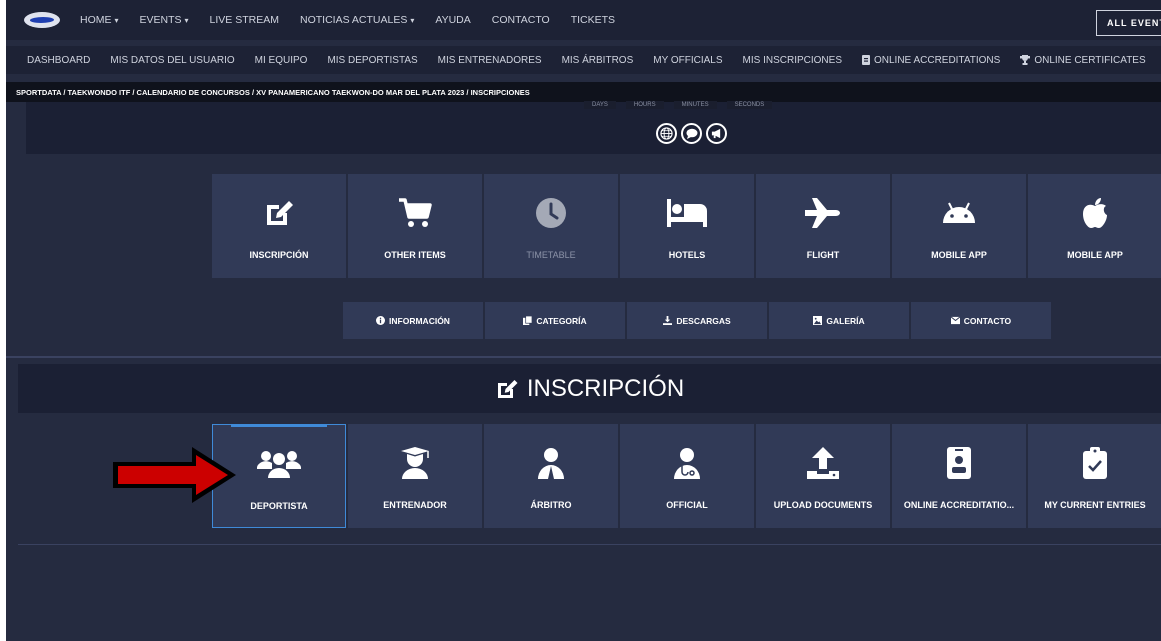  What do you see at coordinates (703, 320) in the screenshot?
I see `button-label: DESCARGAS` at bounding box center [703, 320].